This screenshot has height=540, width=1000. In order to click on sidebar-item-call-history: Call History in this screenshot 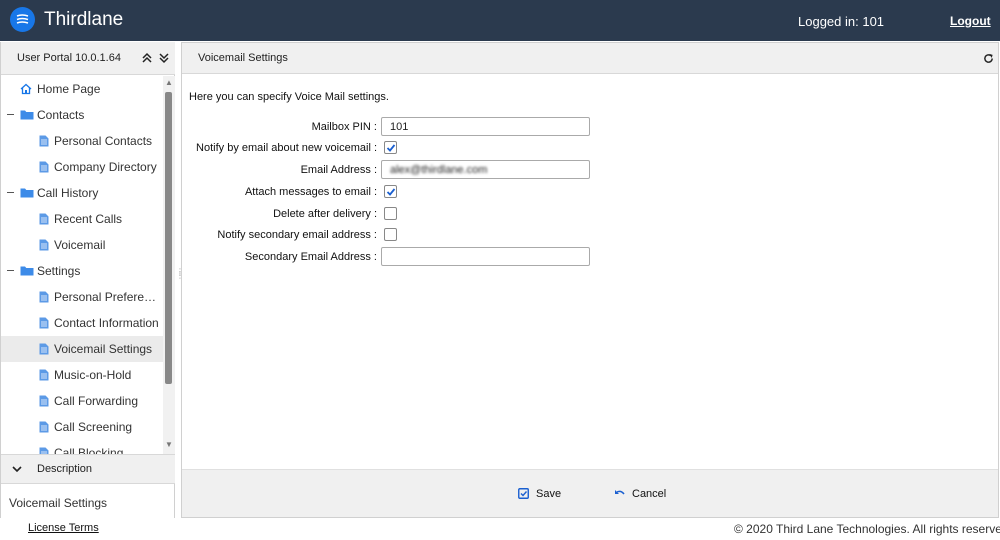, I will do `click(82, 193)`.